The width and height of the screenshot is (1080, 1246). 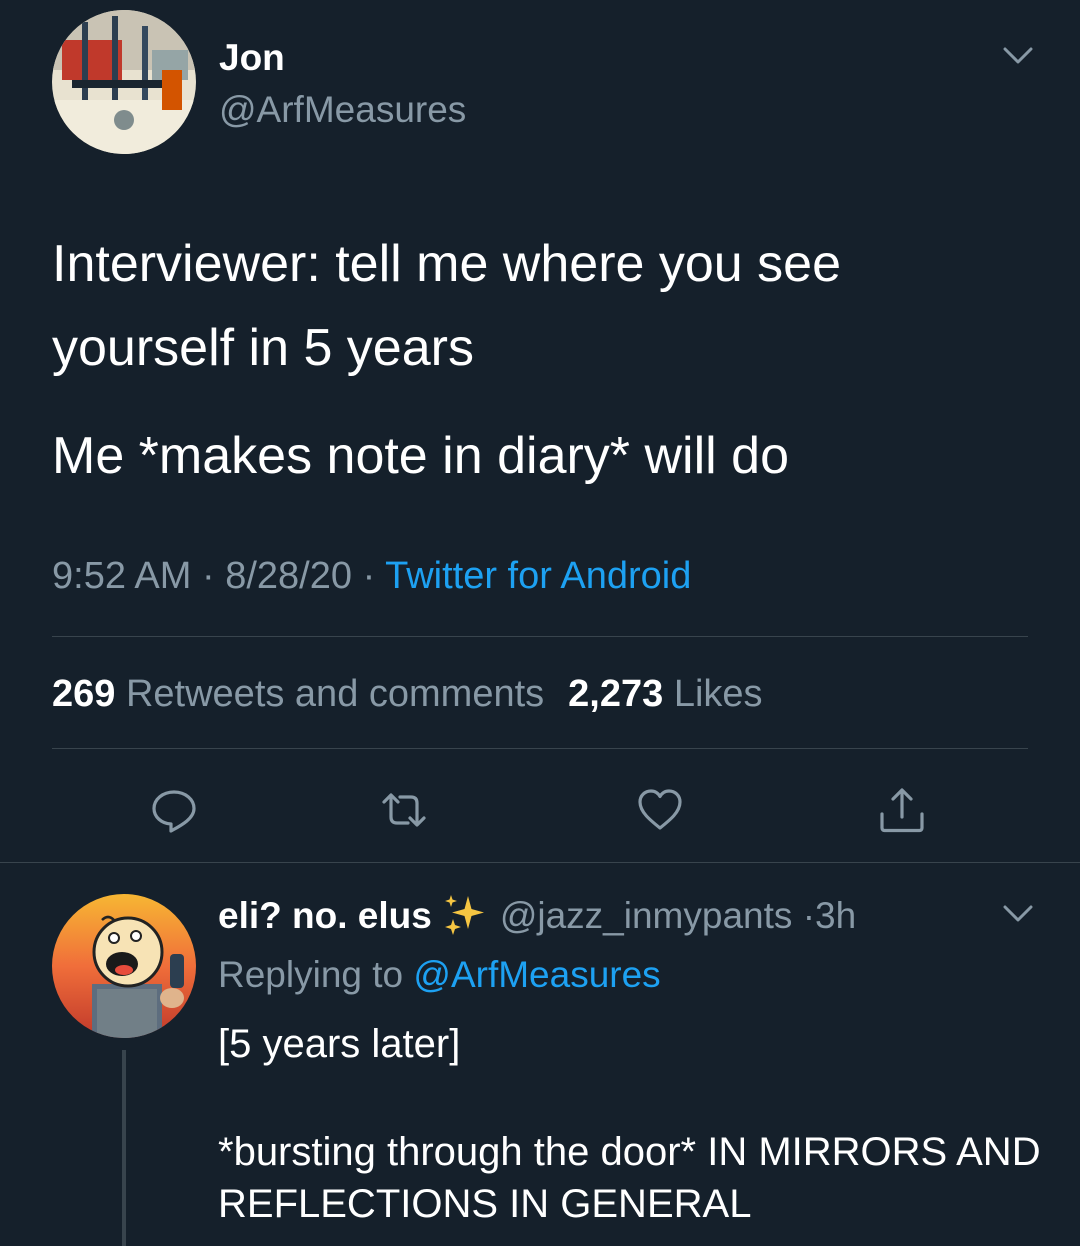 What do you see at coordinates (174, 810) in the screenshot?
I see `reply-icon` at bounding box center [174, 810].